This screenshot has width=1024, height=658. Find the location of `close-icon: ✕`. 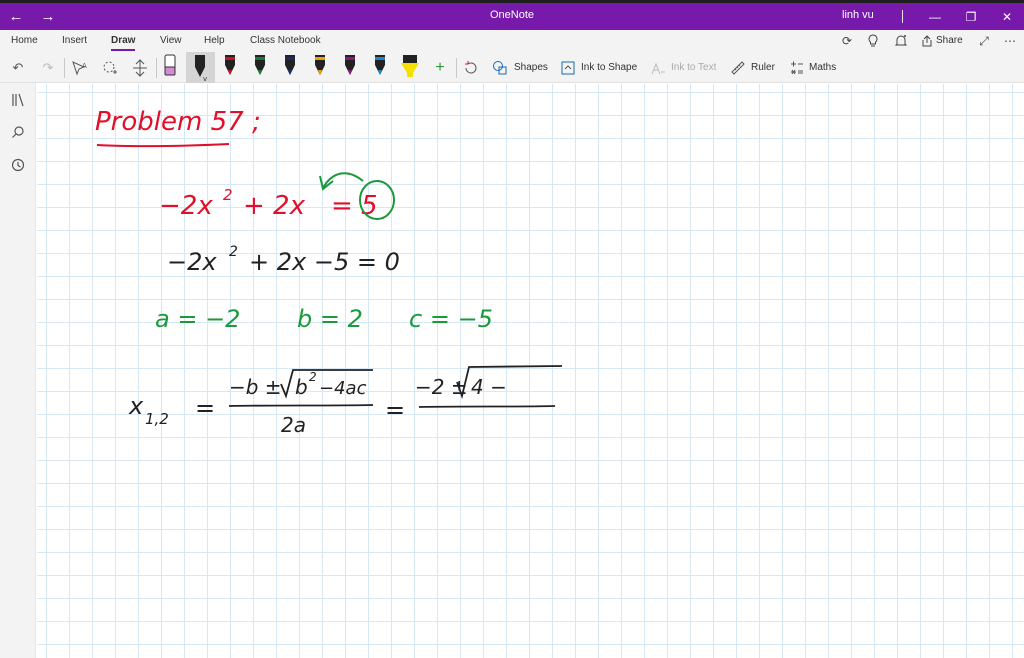

close-icon: ✕ is located at coordinates (1007, 16).